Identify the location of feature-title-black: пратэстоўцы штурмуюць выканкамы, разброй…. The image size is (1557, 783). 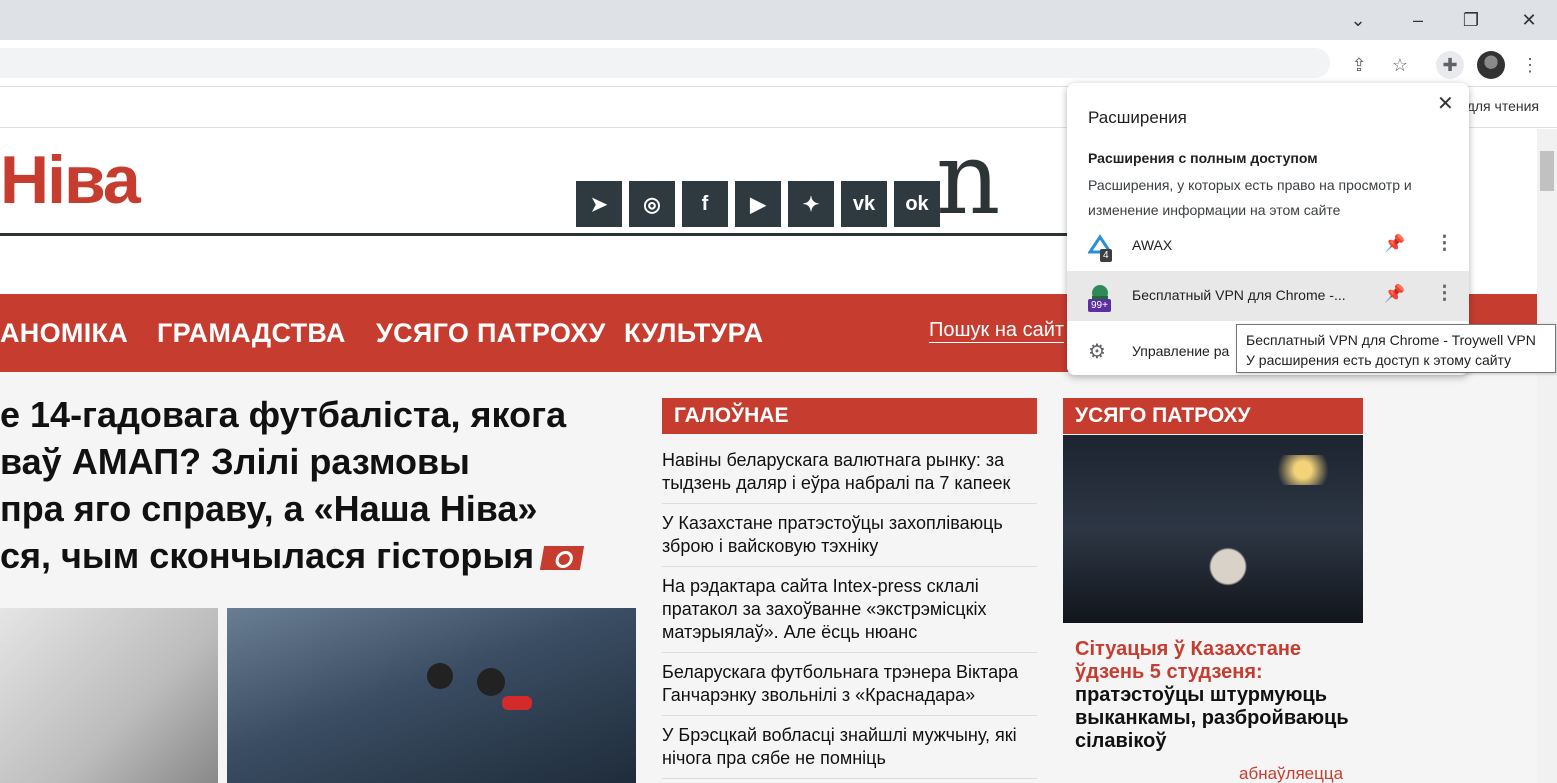
(1212, 718).